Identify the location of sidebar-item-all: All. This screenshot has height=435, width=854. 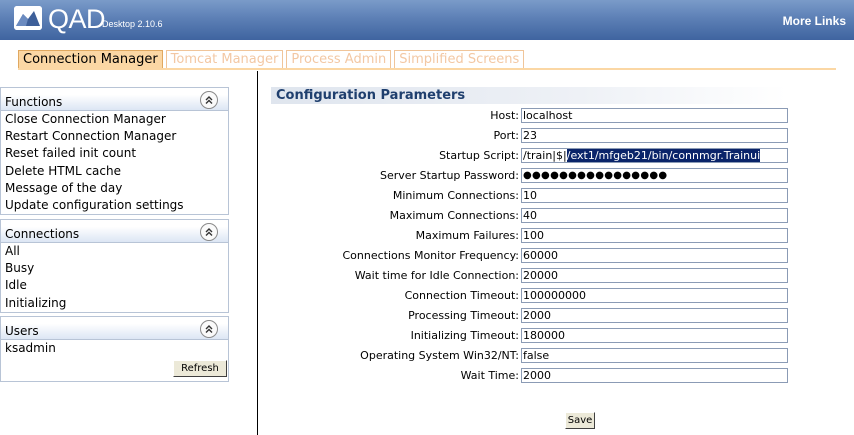
(114, 251).